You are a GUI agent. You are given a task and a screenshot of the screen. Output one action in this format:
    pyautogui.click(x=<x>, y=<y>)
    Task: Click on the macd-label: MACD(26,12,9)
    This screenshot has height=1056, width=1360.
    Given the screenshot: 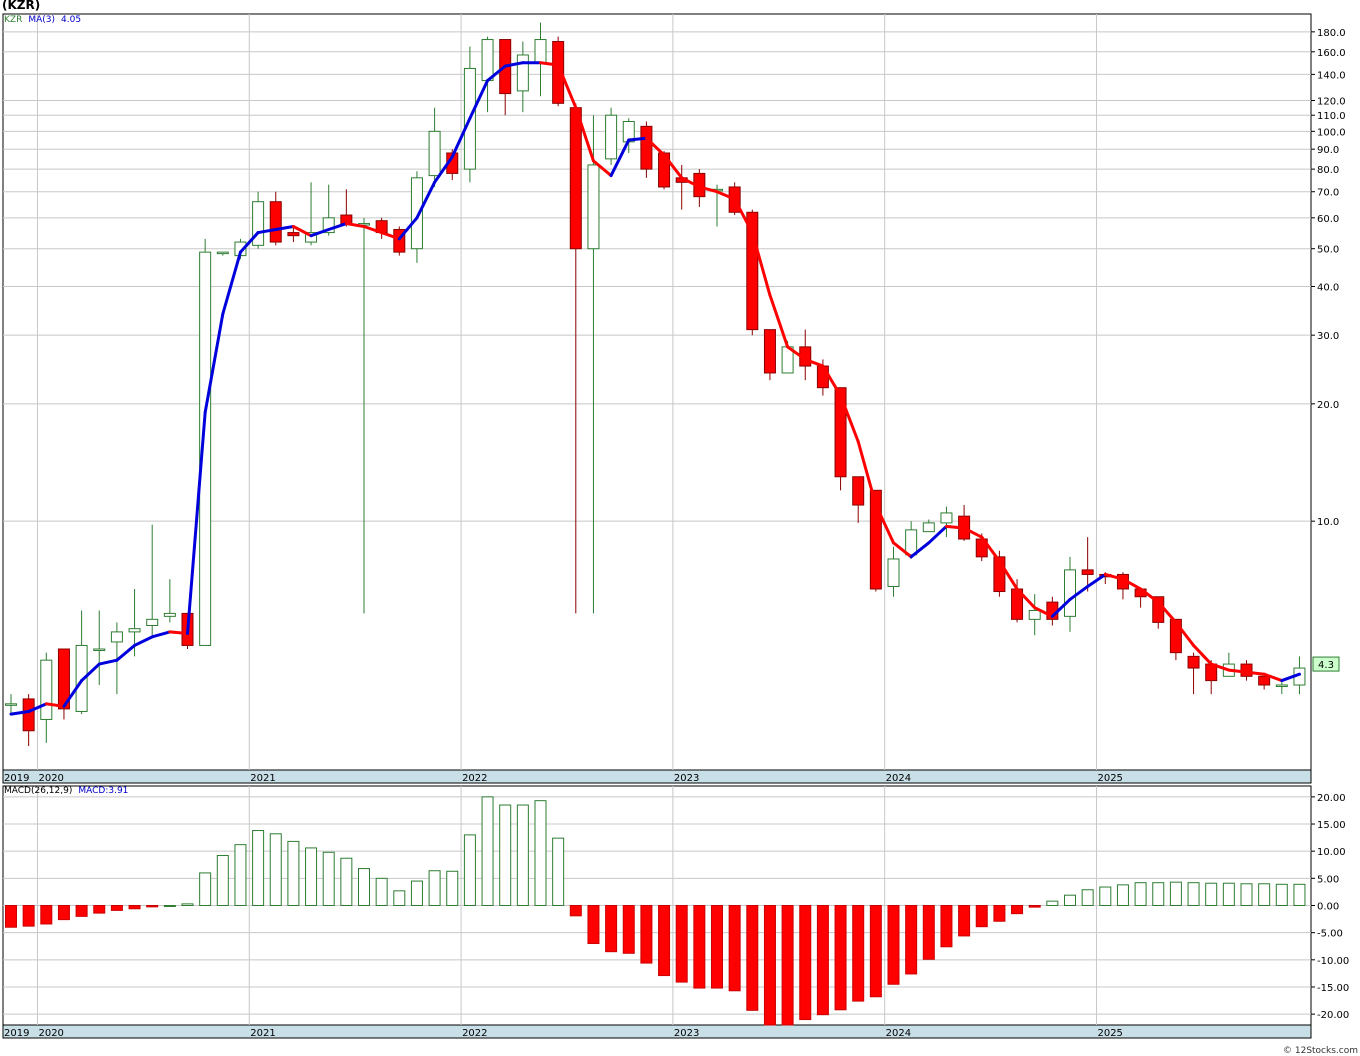 What is the action you would take?
    pyautogui.click(x=38, y=791)
    